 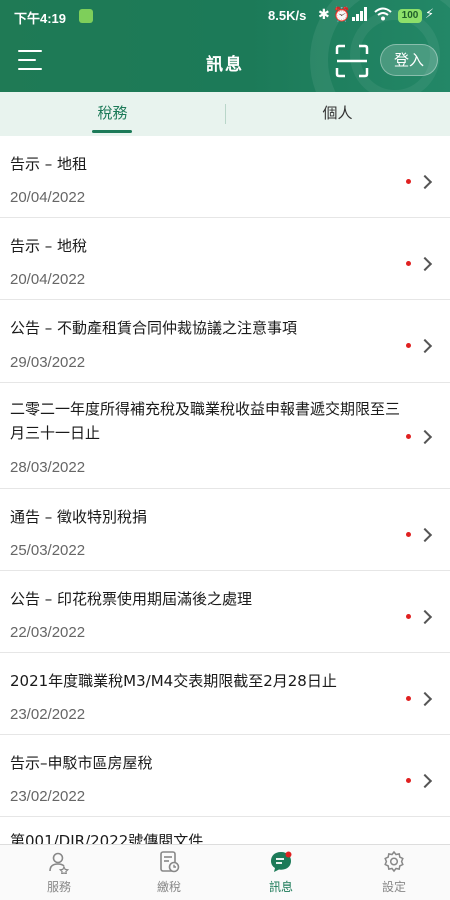 What do you see at coordinates (112, 131) in the screenshot?
I see `active-tab-indicator` at bounding box center [112, 131].